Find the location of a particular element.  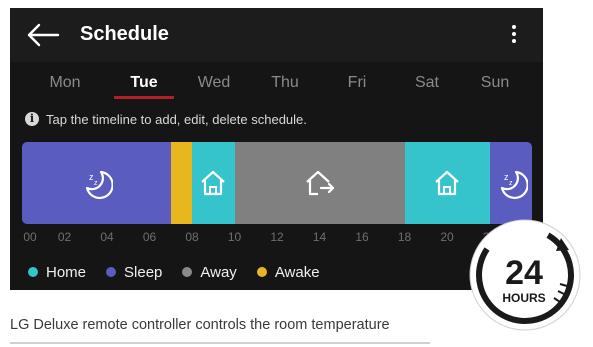

badge-unit: HOURS is located at coordinates (523, 298).